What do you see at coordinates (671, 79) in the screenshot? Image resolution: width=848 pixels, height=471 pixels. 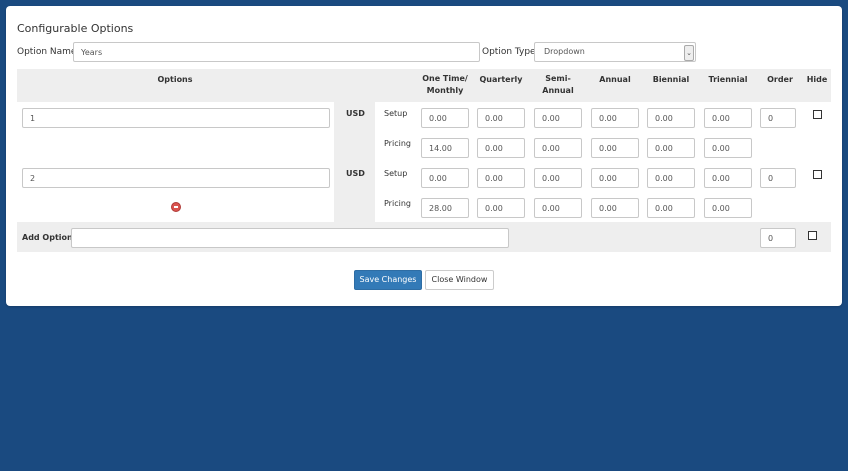 I see `header-biennial: Biennial` at bounding box center [671, 79].